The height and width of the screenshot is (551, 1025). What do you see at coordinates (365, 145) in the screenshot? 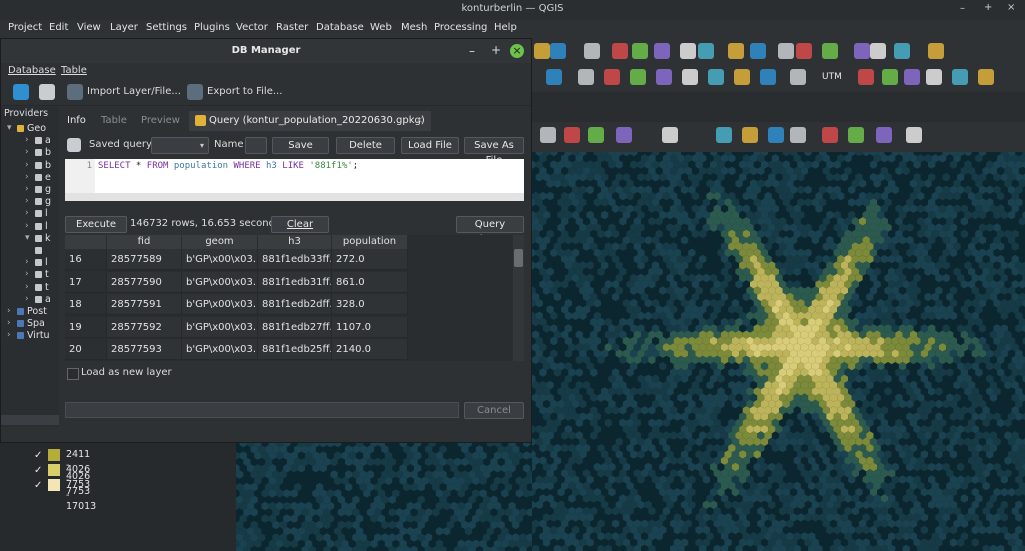
I see `delete-query-button: Delete` at bounding box center [365, 145].